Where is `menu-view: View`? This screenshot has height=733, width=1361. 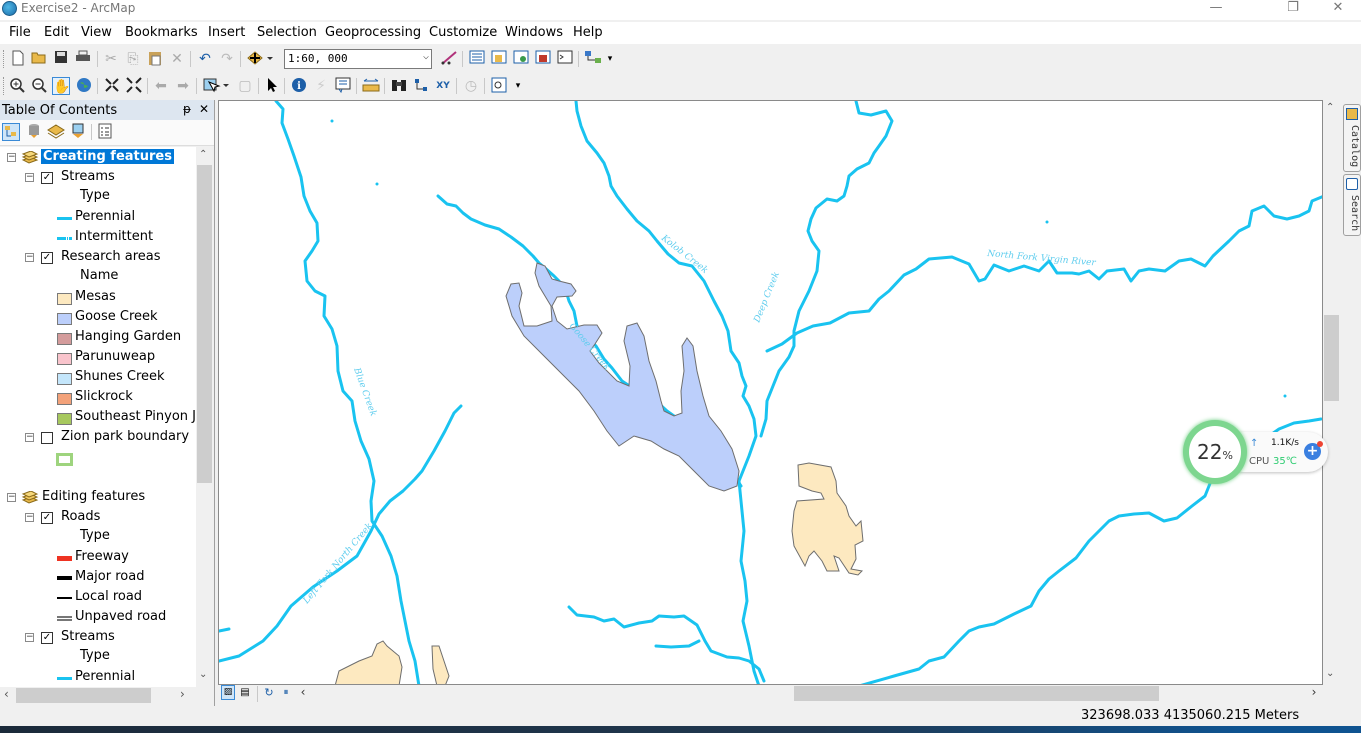 menu-view: View is located at coordinates (96, 32).